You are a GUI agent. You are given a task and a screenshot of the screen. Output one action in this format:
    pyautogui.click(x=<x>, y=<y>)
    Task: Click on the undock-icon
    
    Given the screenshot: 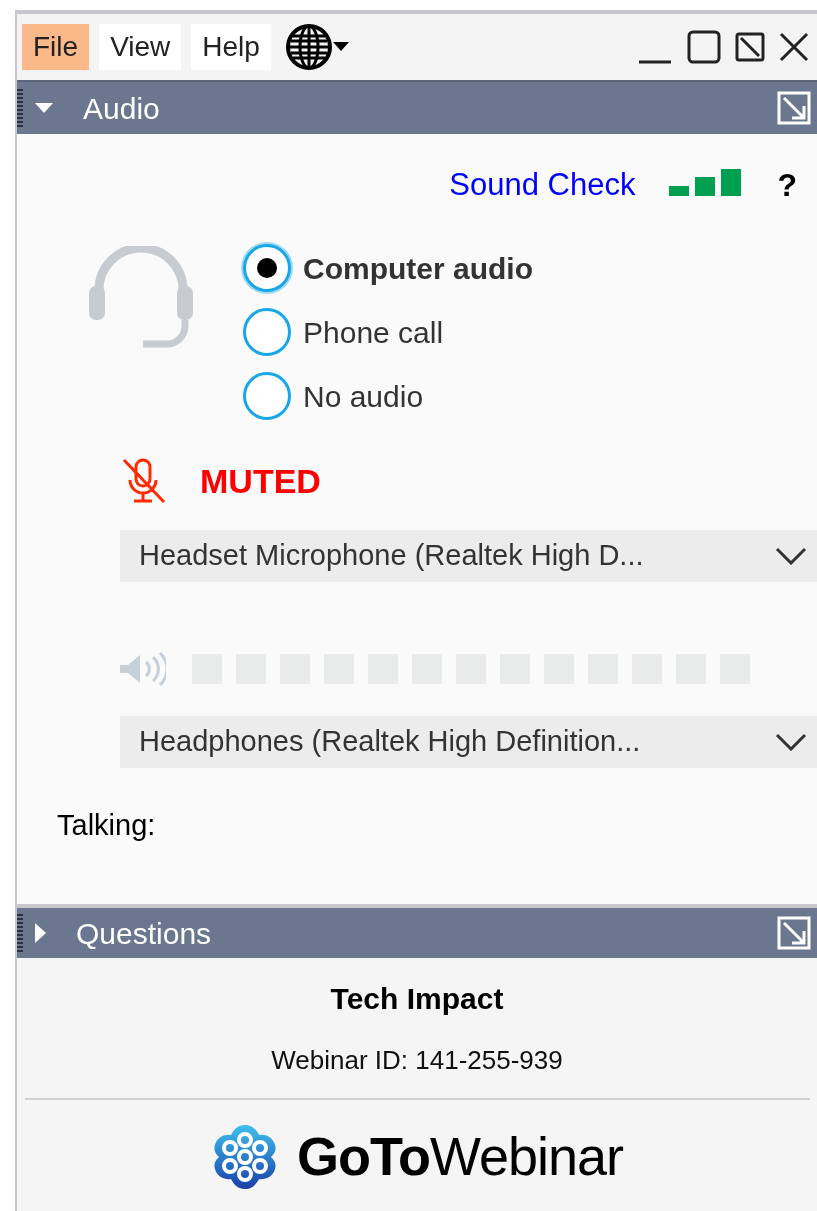 What is the action you would take?
    pyautogui.click(x=750, y=47)
    